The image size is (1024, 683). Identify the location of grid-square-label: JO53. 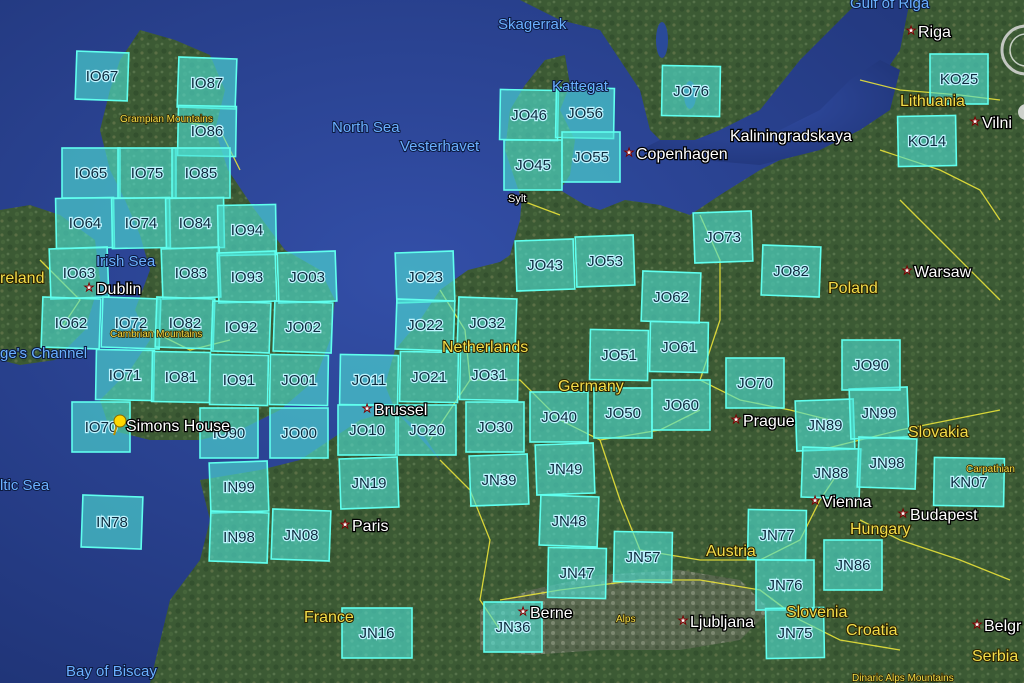
(605, 261).